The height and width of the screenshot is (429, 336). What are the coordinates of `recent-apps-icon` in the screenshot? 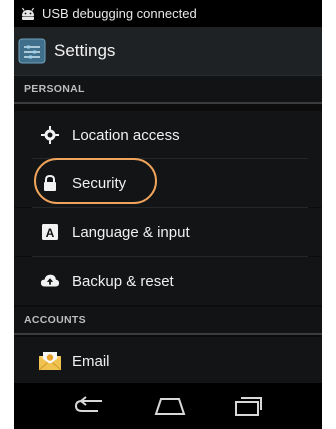 It's located at (248, 406).